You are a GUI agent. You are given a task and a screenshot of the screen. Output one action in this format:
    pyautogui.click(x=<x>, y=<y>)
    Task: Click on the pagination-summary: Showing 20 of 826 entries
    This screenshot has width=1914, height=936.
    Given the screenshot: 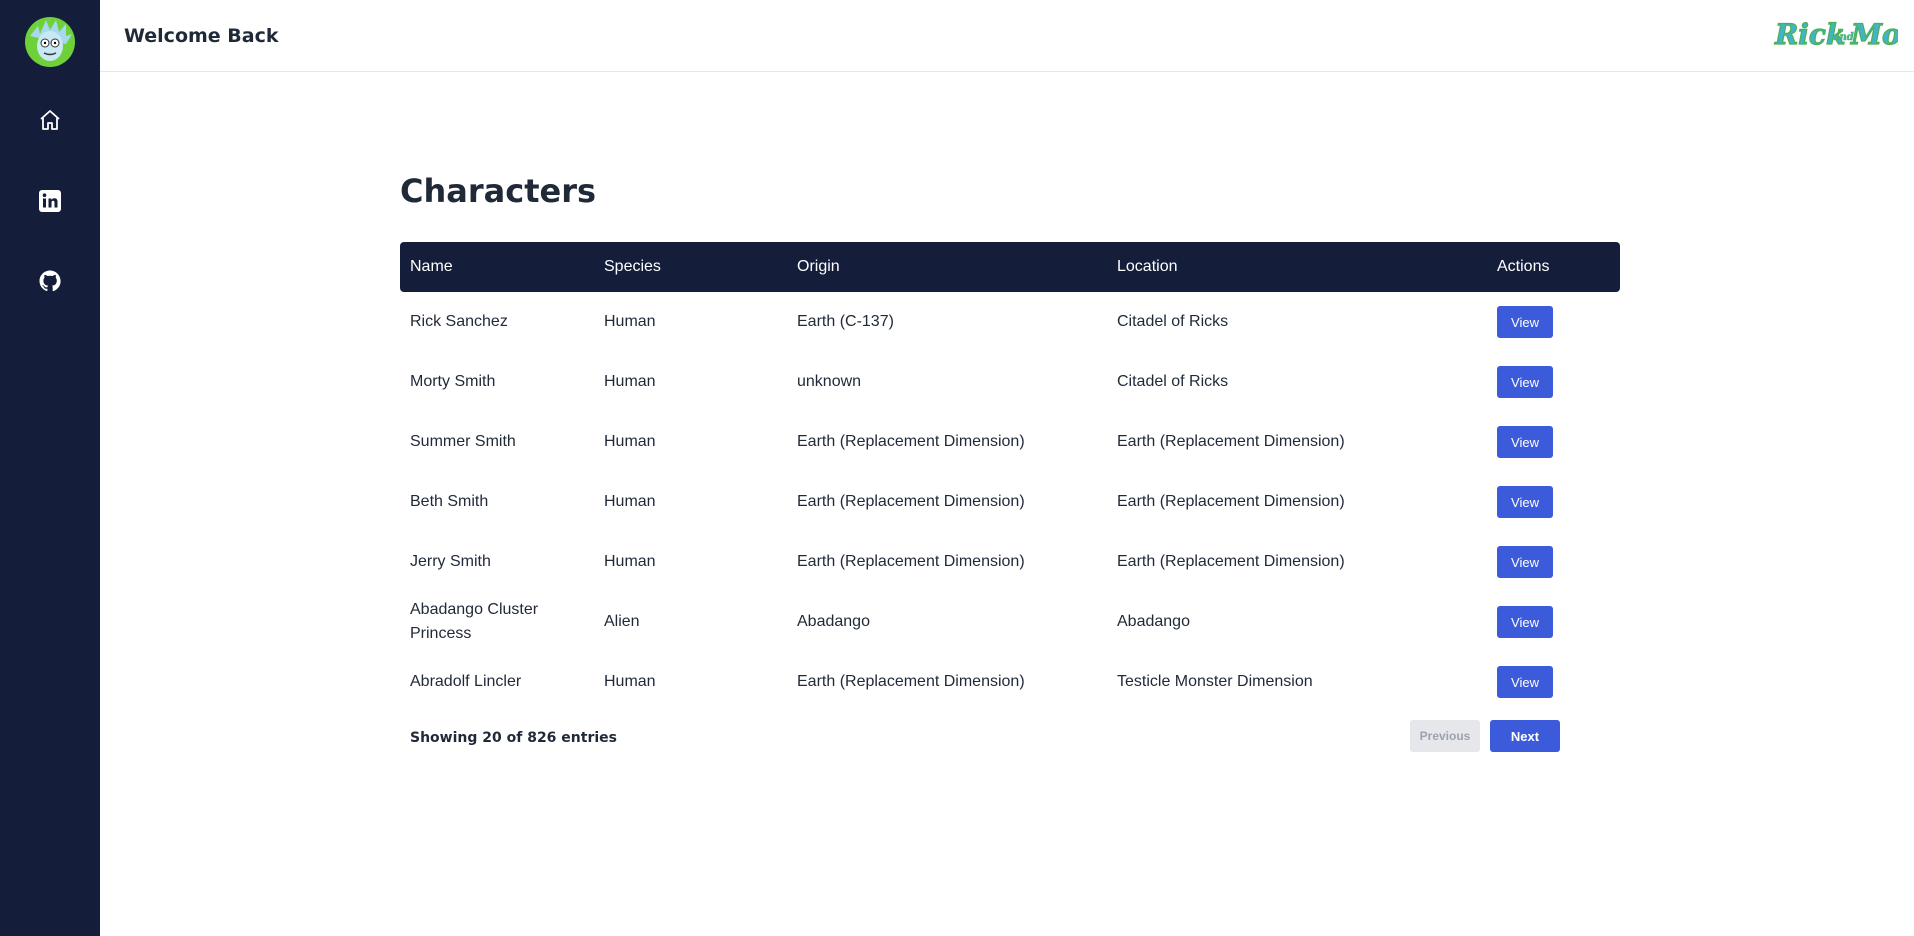 What is the action you would take?
    pyautogui.click(x=513, y=738)
    